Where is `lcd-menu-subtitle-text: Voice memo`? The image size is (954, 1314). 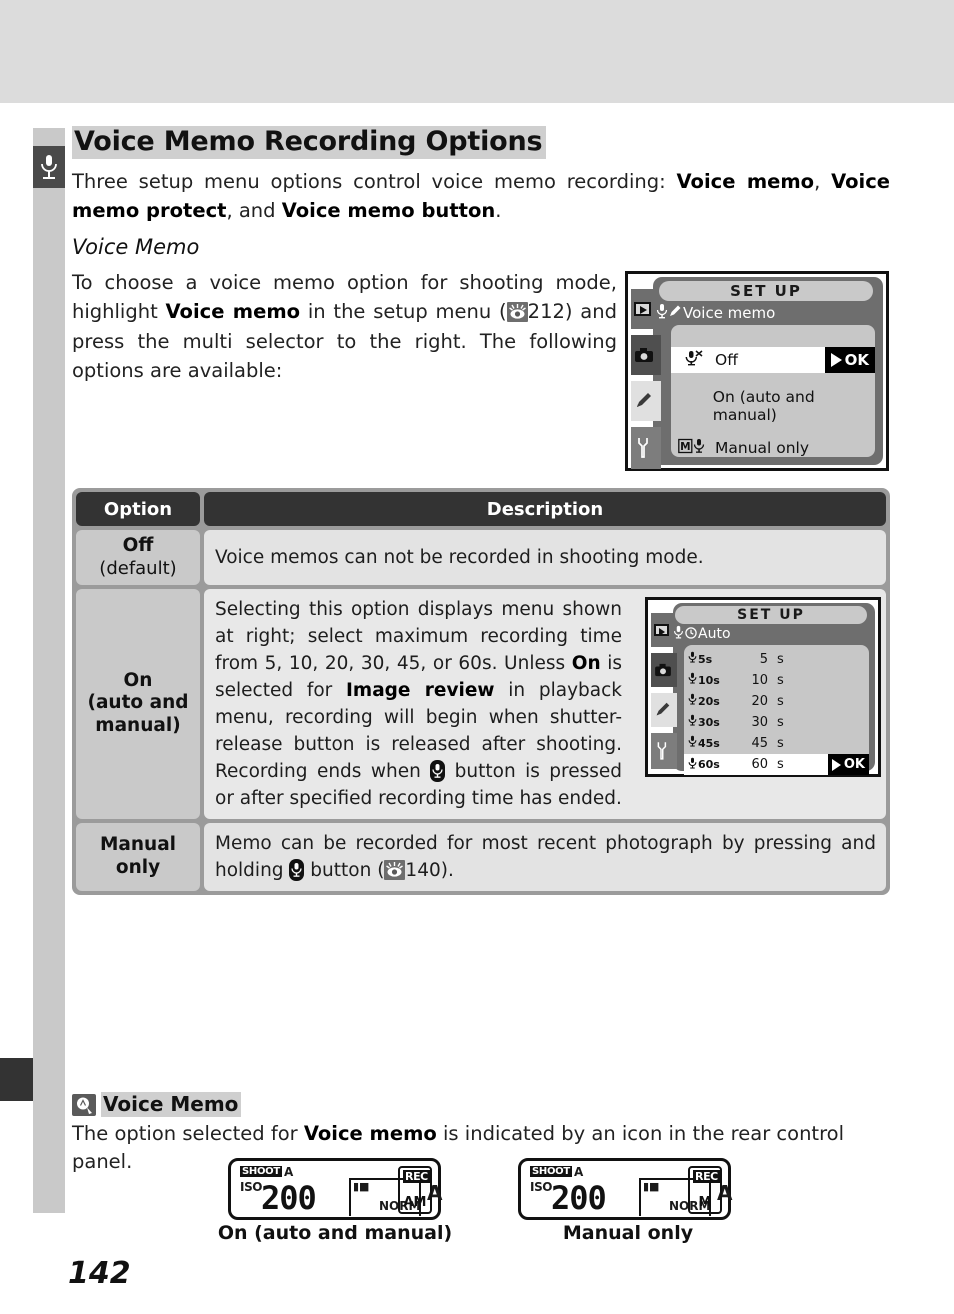
lcd-menu-subtitle-text: Voice memo is located at coordinates (729, 313).